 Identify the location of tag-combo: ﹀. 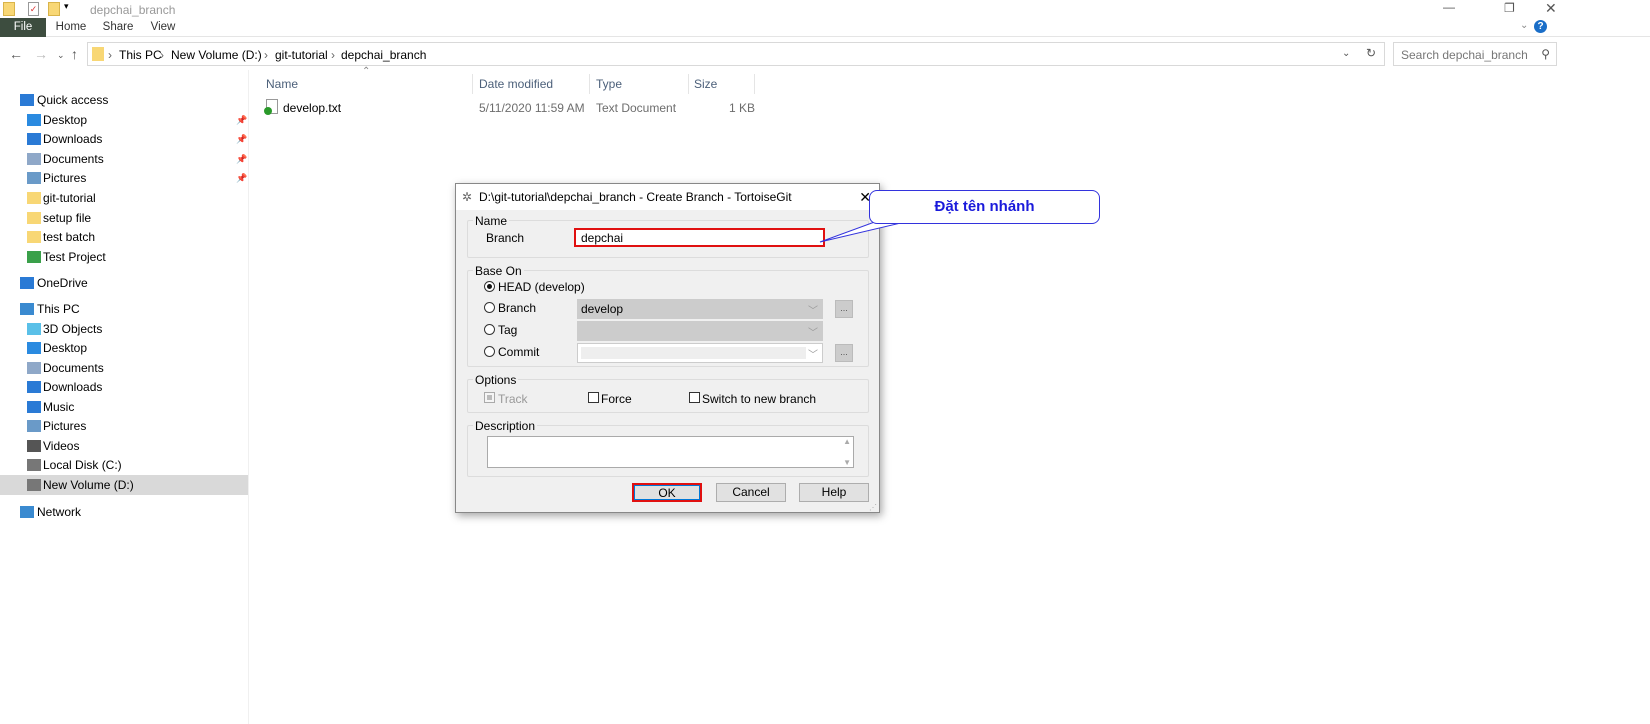
(700, 331).